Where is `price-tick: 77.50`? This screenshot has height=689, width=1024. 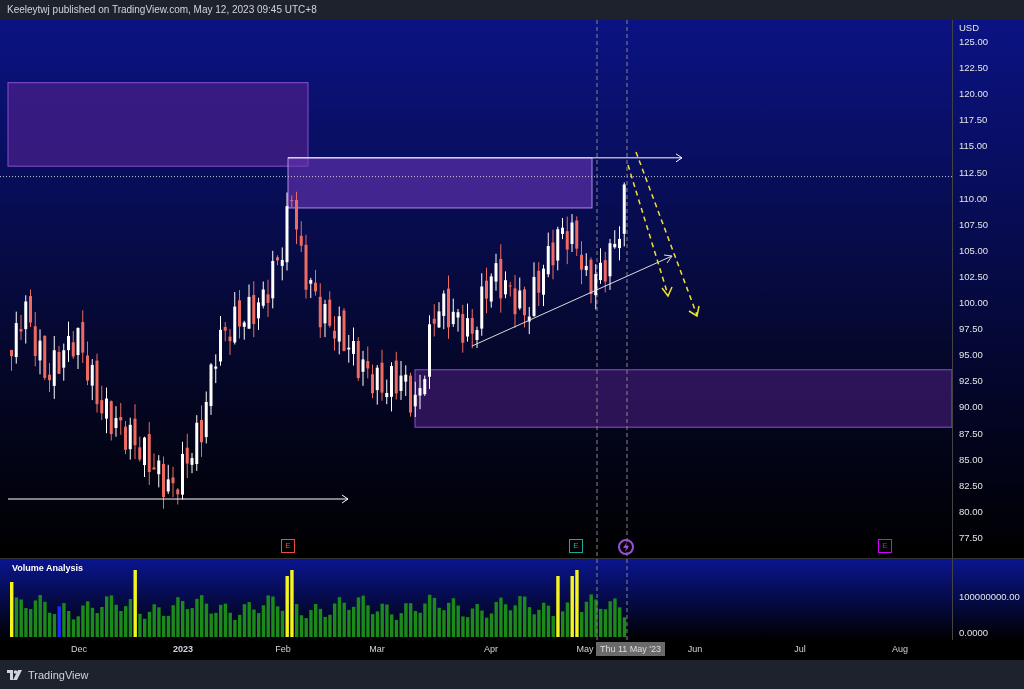 price-tick: 77.50 is located at coordinates (971, 537).